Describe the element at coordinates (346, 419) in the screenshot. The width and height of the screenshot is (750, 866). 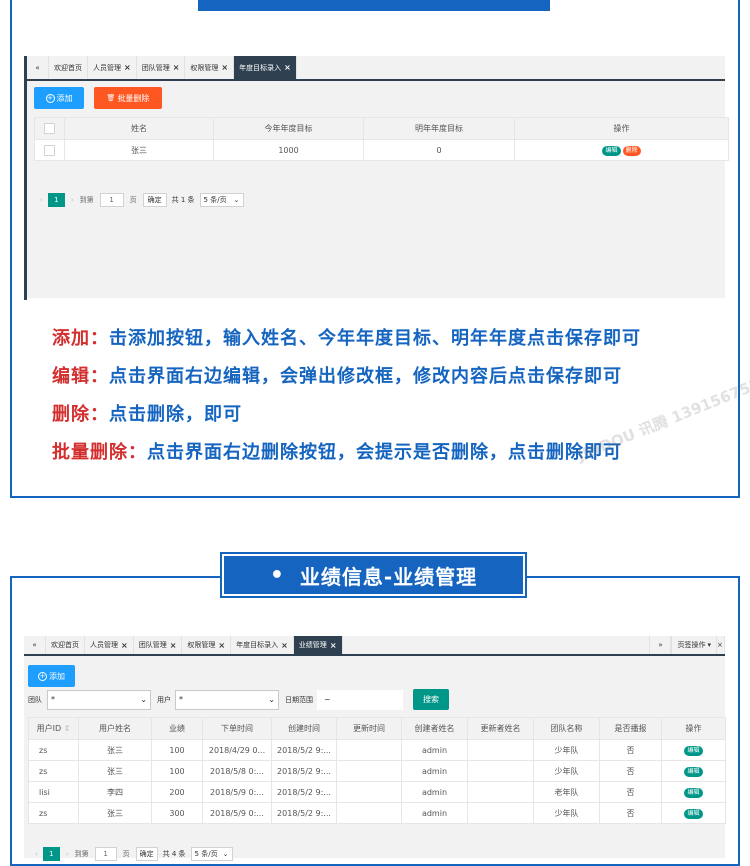
I see `annotation-delete: 删除：点击删除，即可` at that location.